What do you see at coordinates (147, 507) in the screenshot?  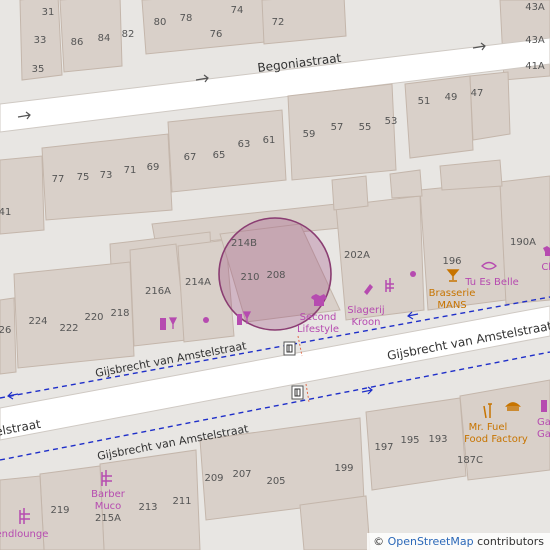 I see `house-number-n213: 213` at bounding box center [147, 507].